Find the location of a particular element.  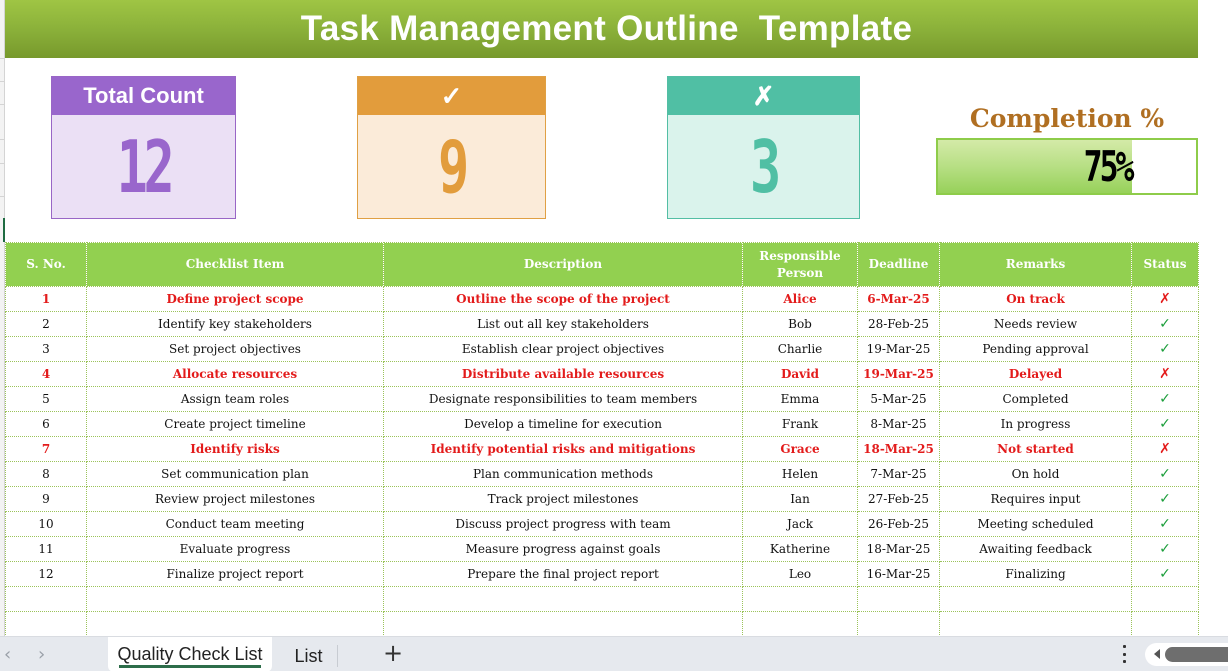

cell-description: Prepare the final project report is located at coordinates (563, 574).